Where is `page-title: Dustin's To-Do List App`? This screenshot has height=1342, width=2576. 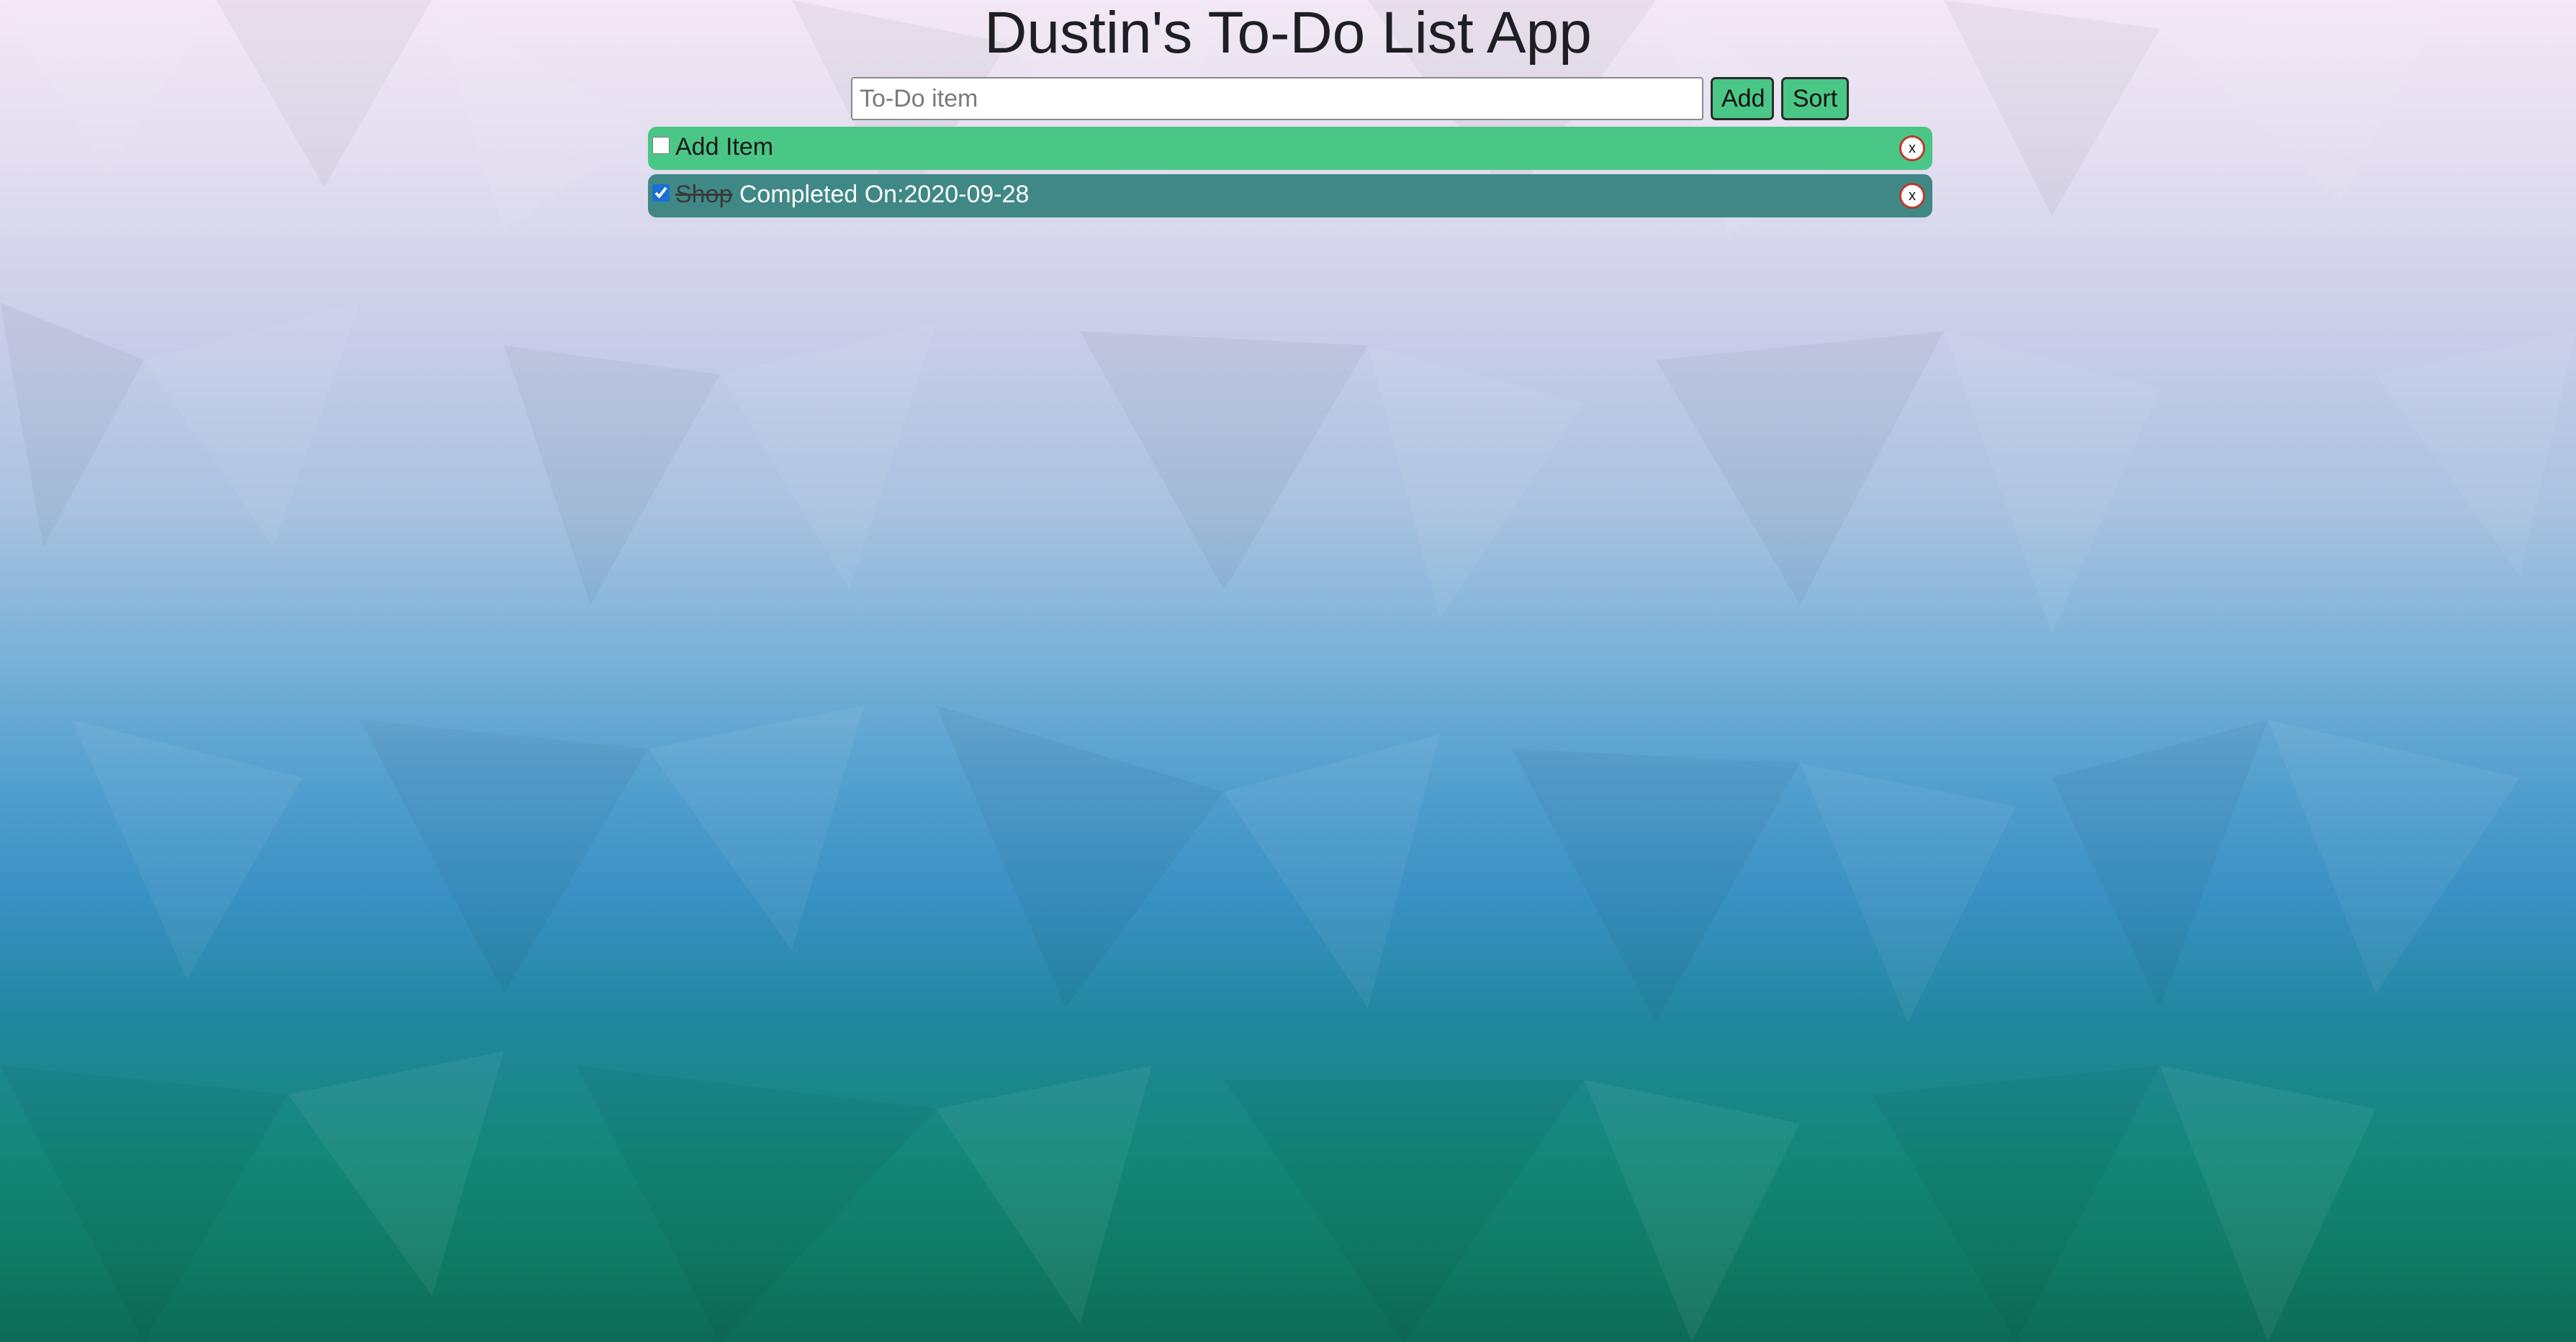 page-title: Dustin's To-Do List App is located at coordinates (1288, 33).